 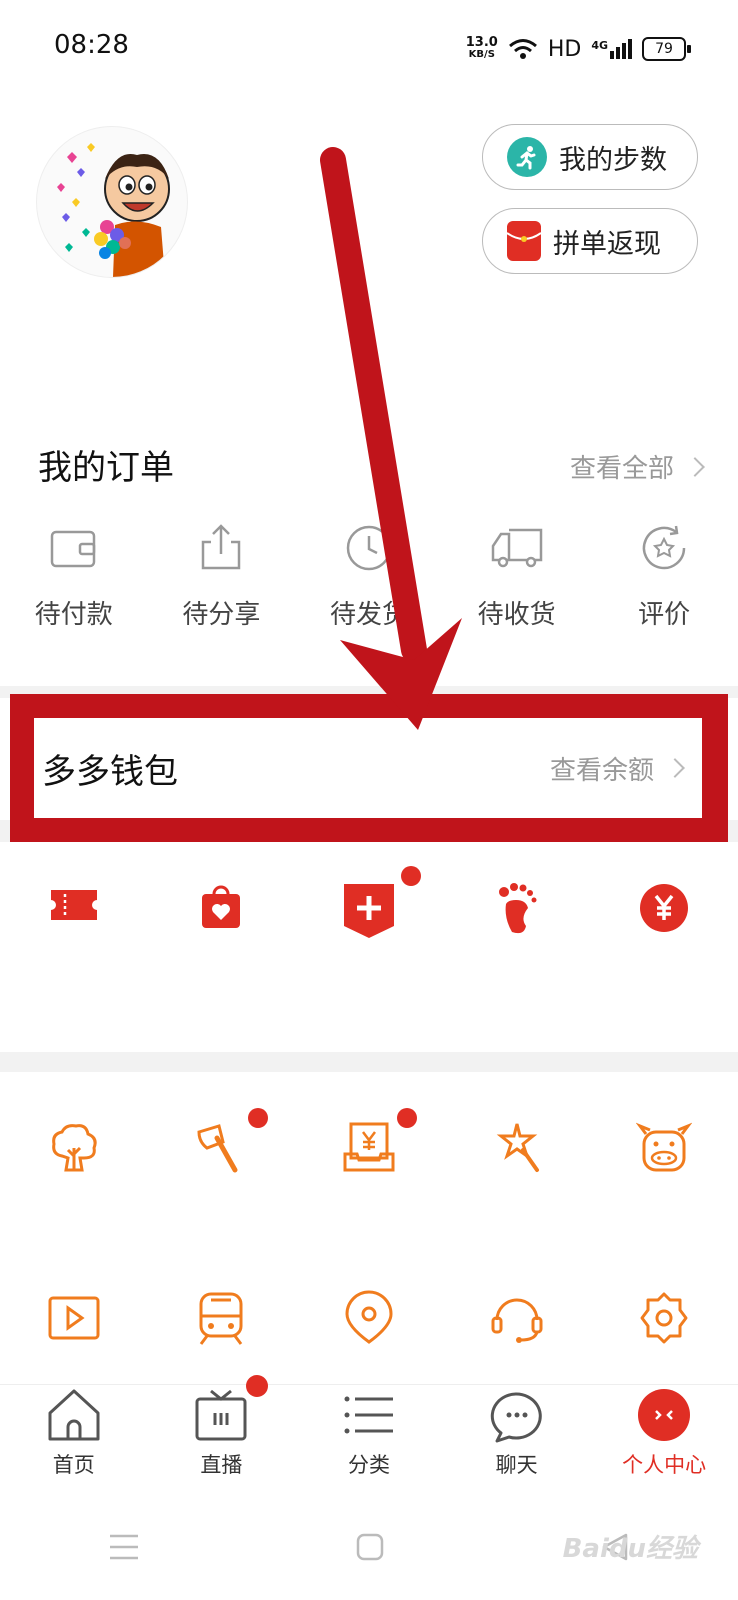 I want to click on ticket-icon, so click(x=73, y=905).